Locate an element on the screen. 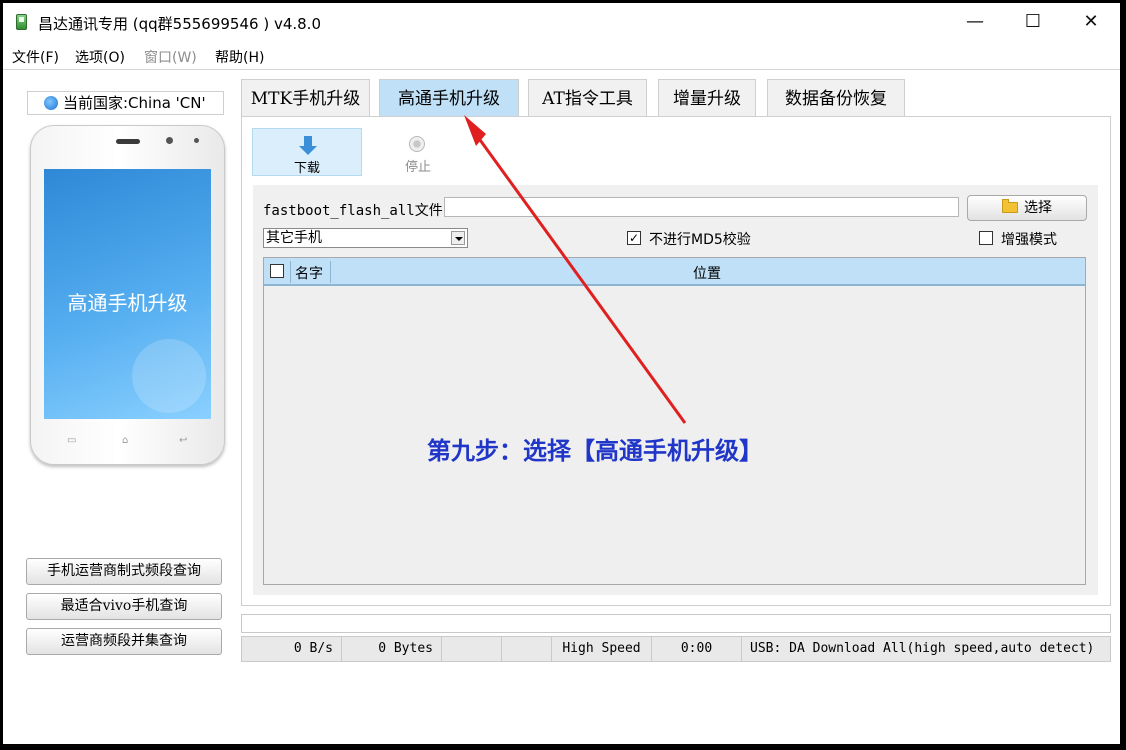  status-time: 0:00 is located at coordinates (697, 649).